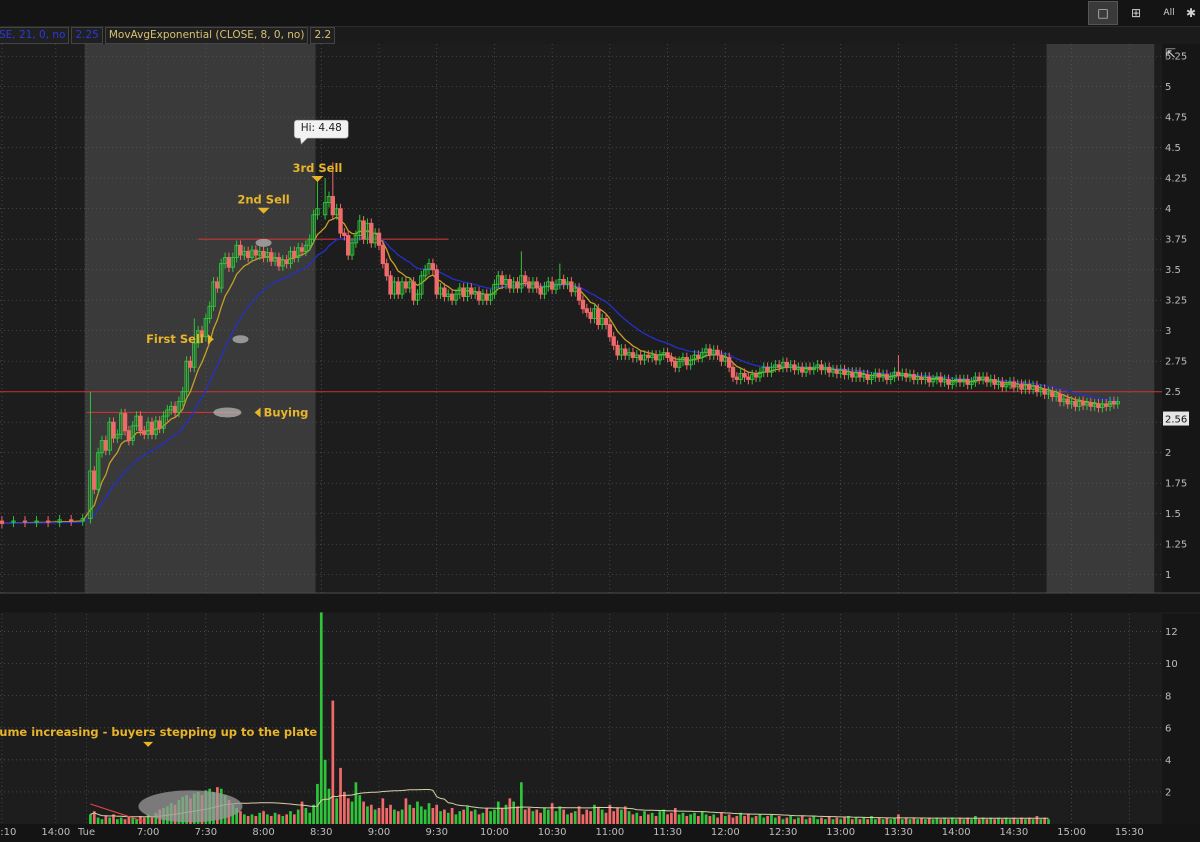 Image resolution: width=1200 pixels, height=842 pixels. I want to click on price-tick-label-12: 4, so click(1168, 209).